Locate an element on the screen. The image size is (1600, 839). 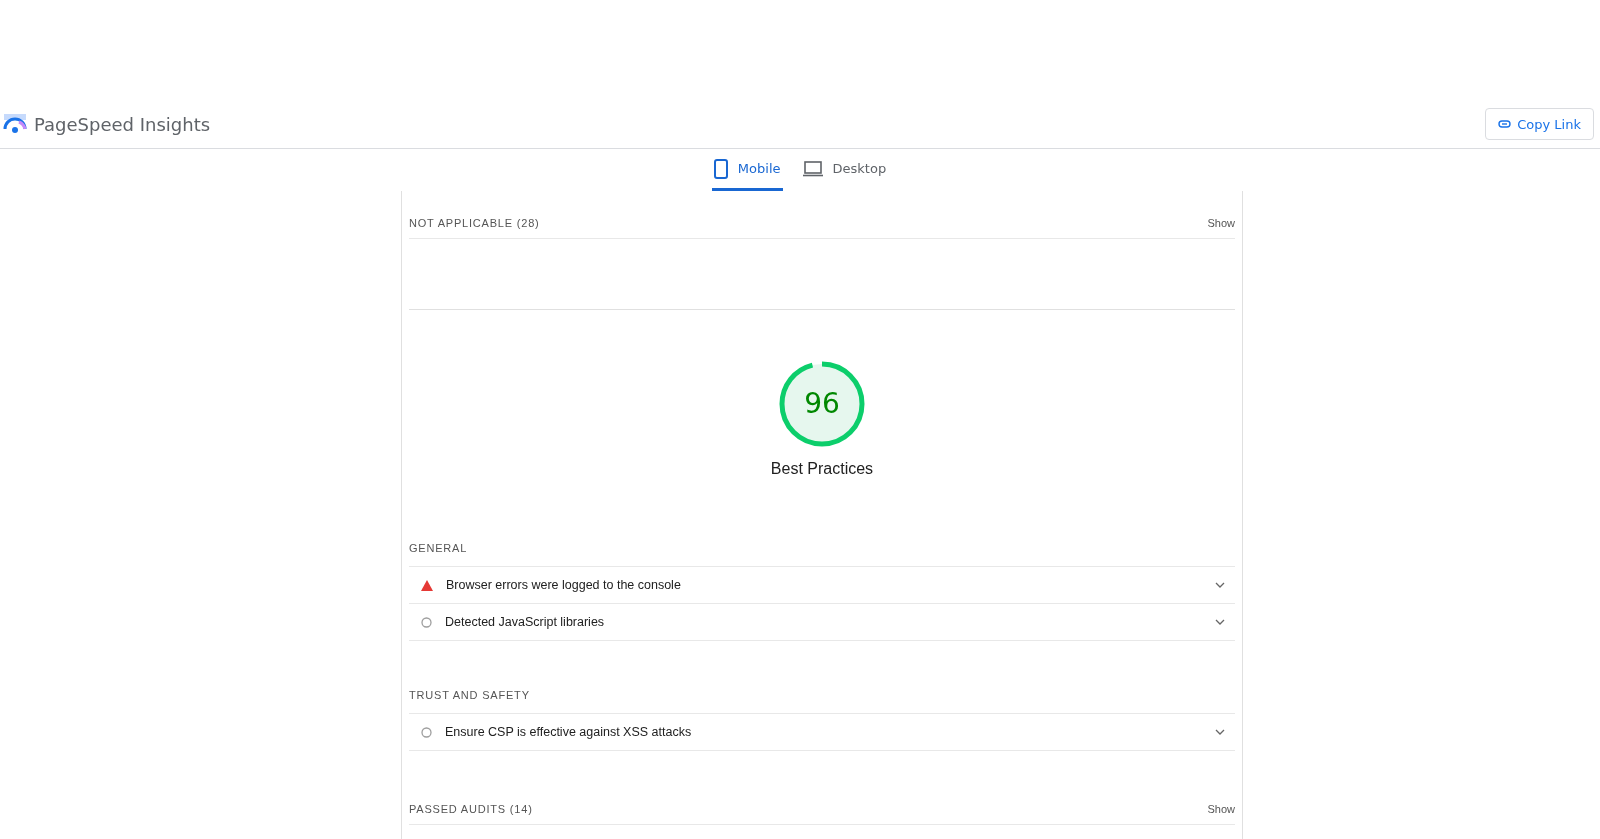
laptop-icon is located at coordinates (812, 168).